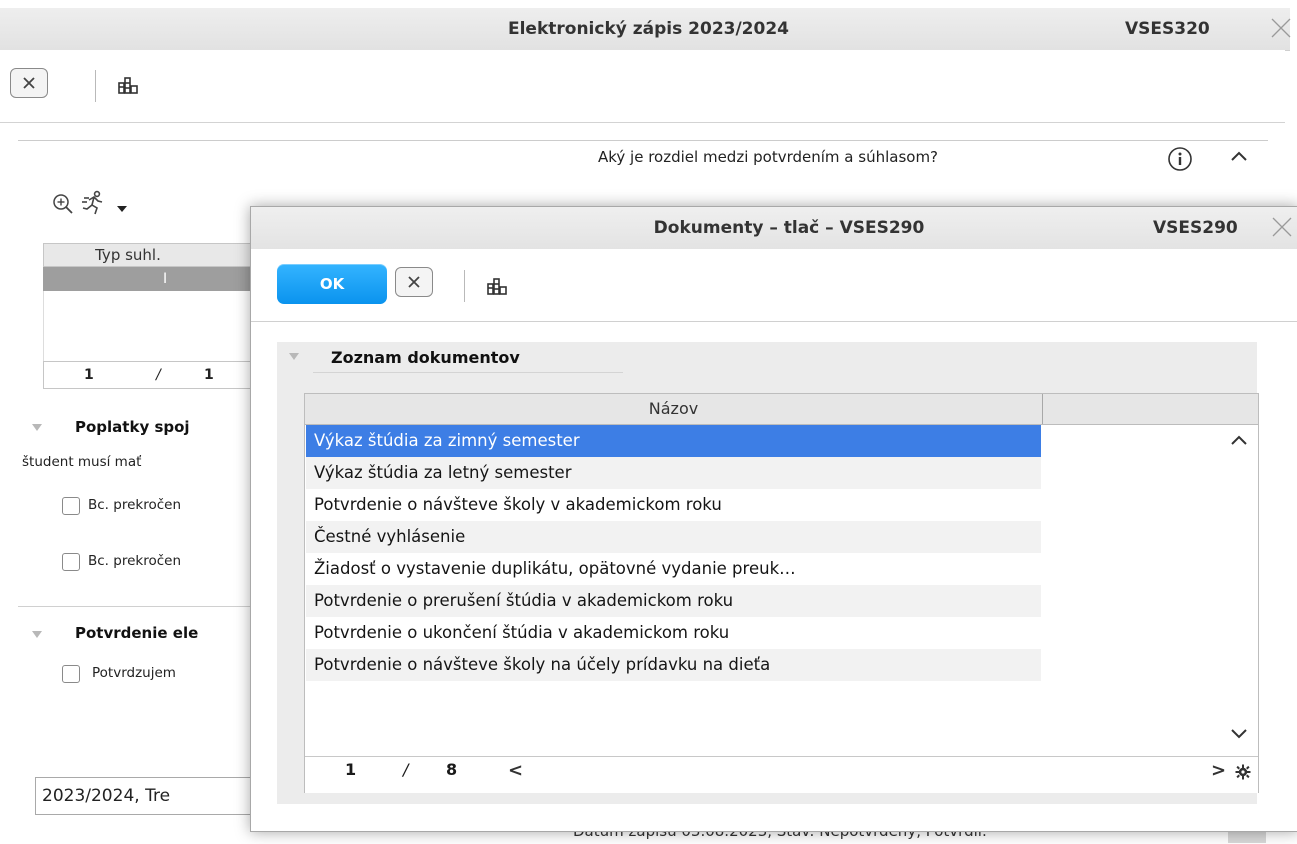 The image size is (1297, 844). What do you see at coordinates (468, 372) in the screenshot?
I see `section-underline` at bounding box center [468, 372].